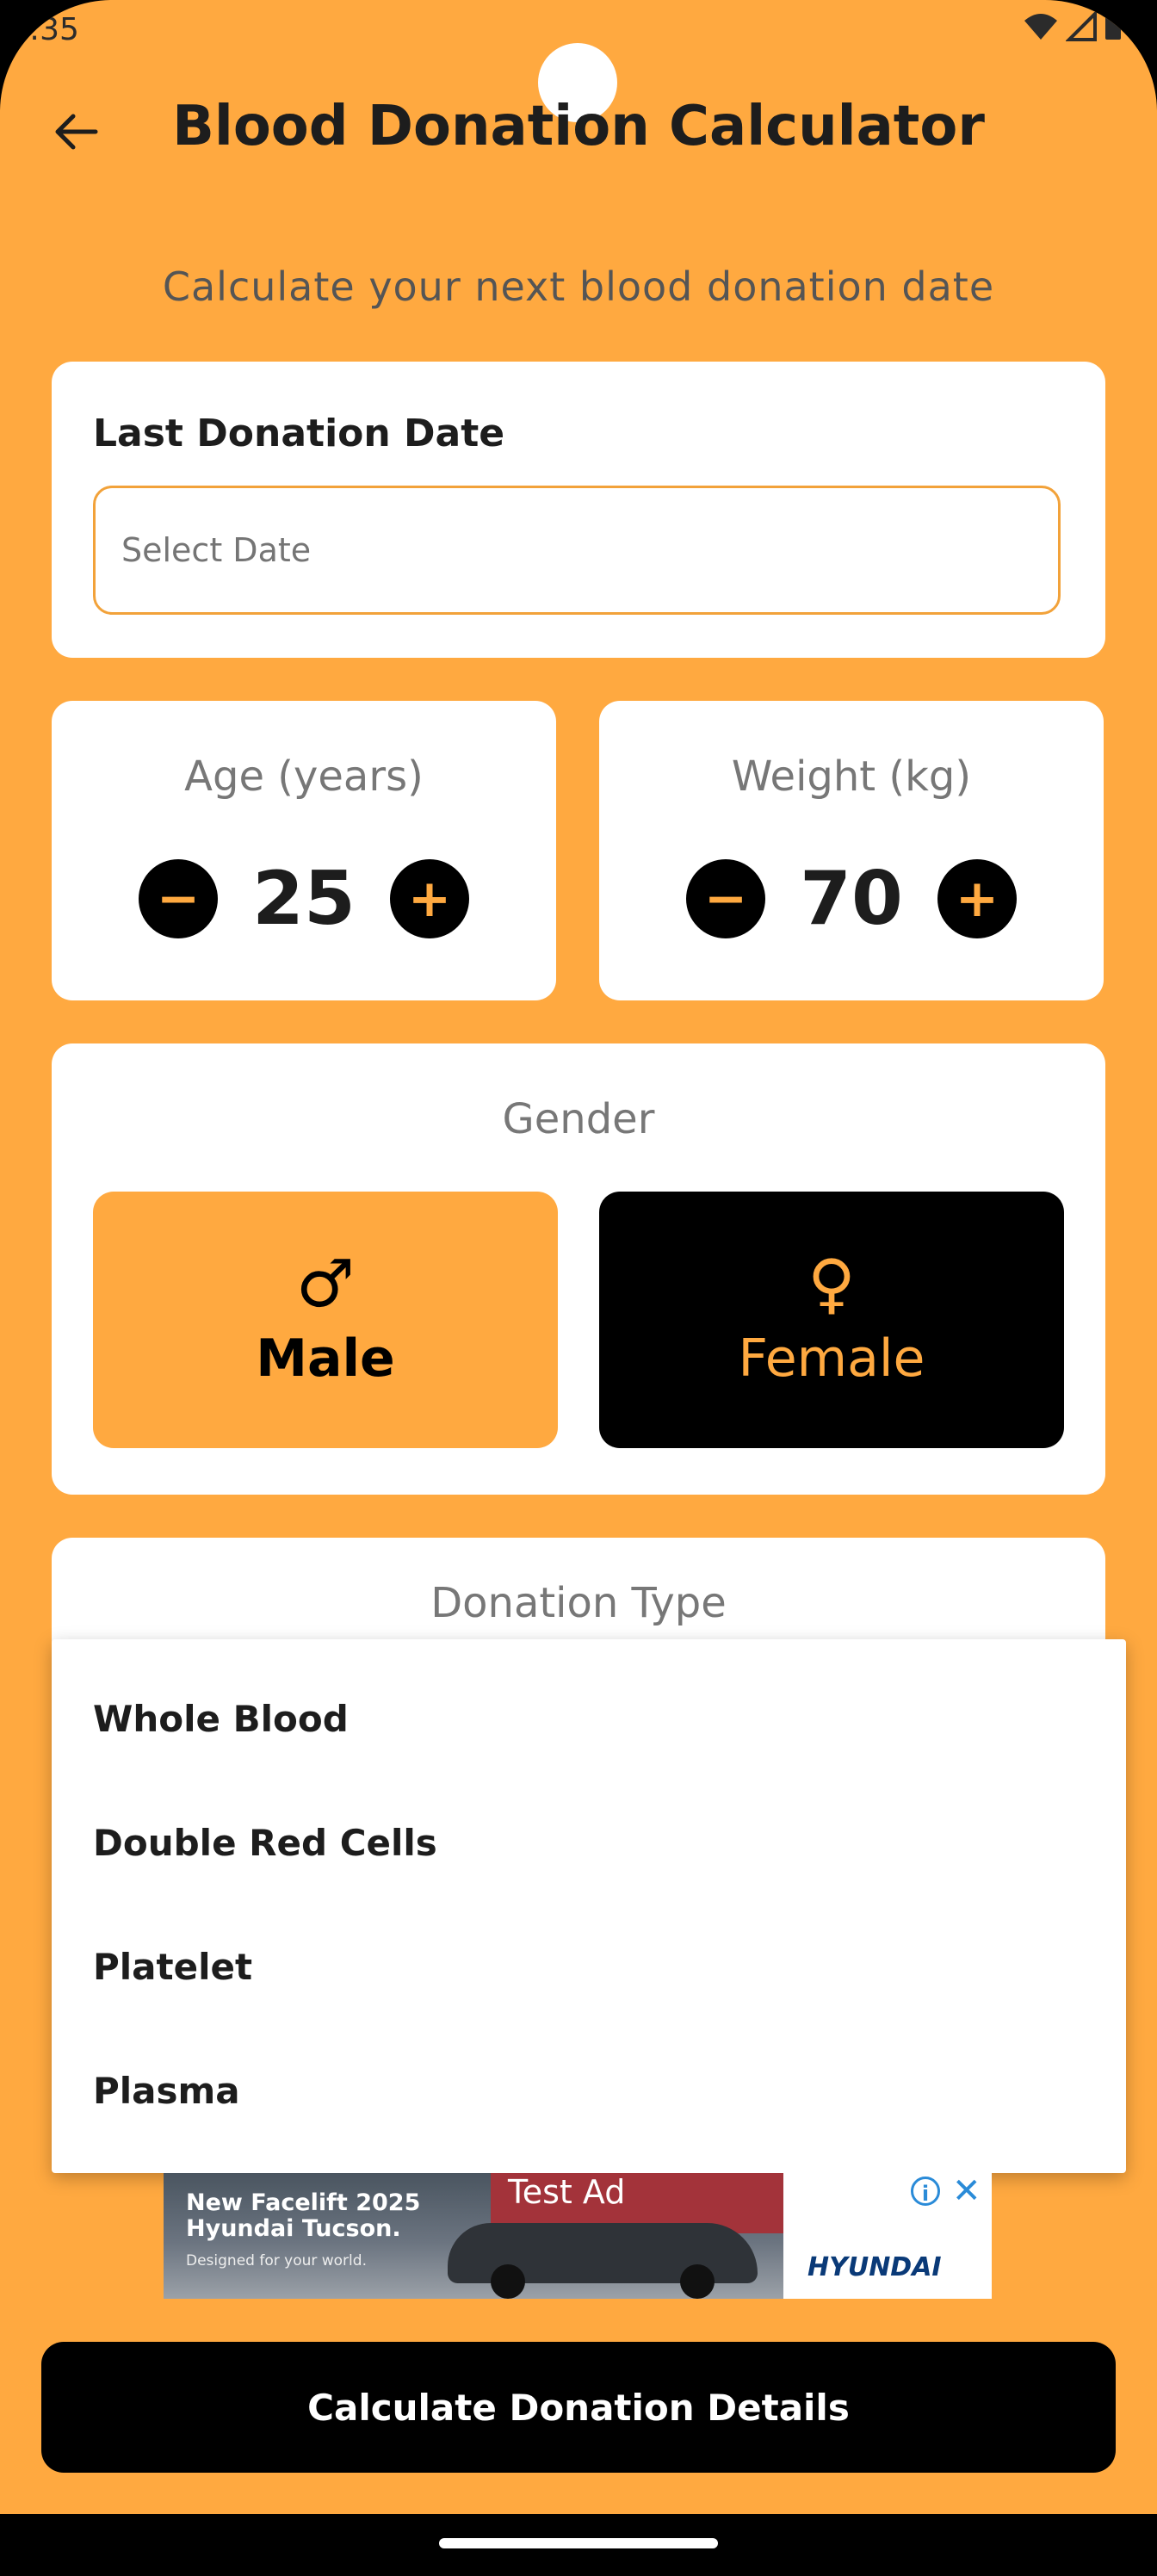 Image resolution: width=1157 pixels, height=2576 pixels. What do you see at coordinates (173, 1967) in the screenshot?
I see `dropdown-option-platelet: Platelet` at bounding box center [173, 1967].